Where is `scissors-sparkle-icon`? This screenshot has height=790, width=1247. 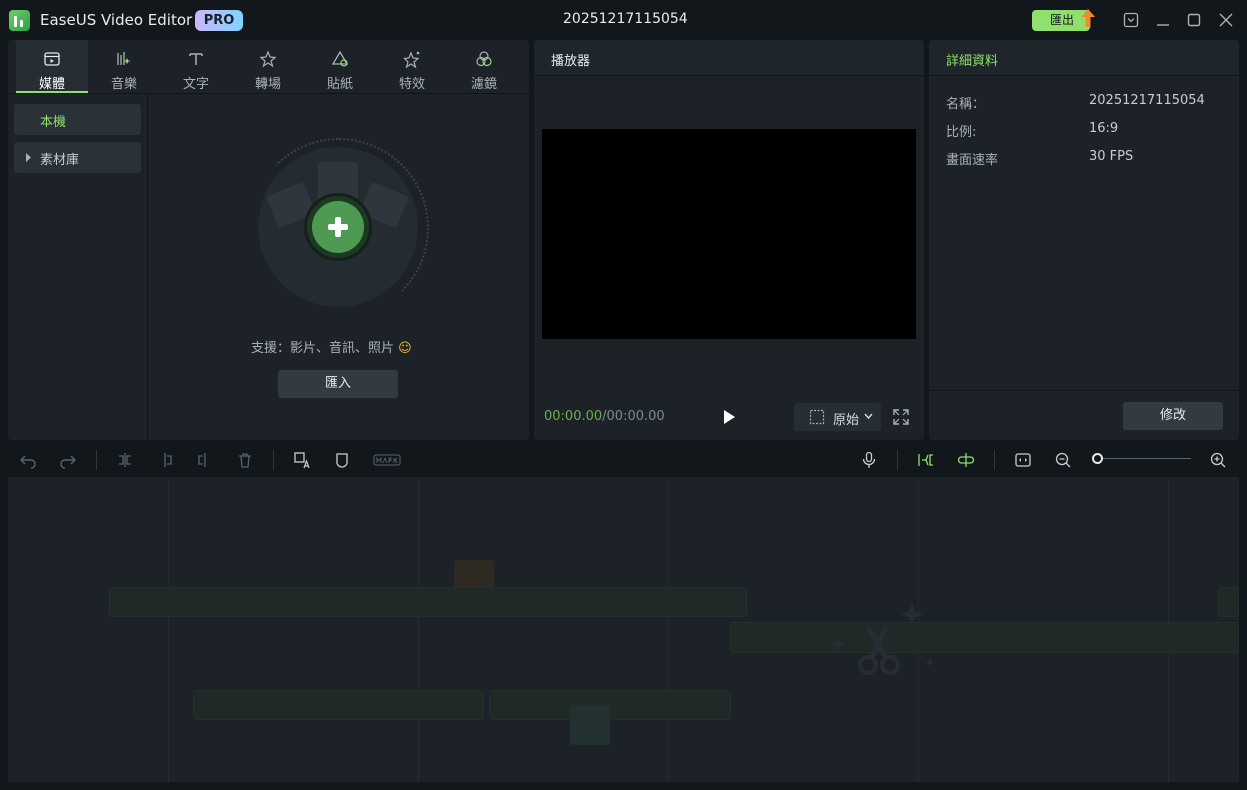 scissors-sparkle-icon is located at coordinates (883, 639).